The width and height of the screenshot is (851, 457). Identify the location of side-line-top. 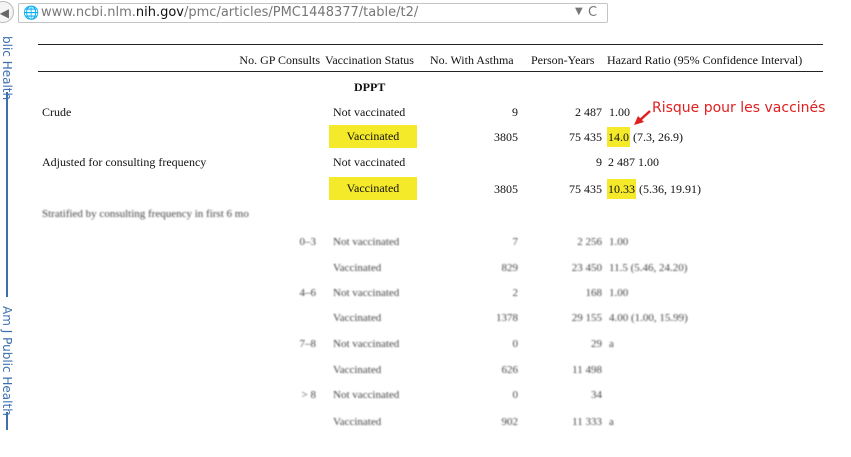
(7, 194).